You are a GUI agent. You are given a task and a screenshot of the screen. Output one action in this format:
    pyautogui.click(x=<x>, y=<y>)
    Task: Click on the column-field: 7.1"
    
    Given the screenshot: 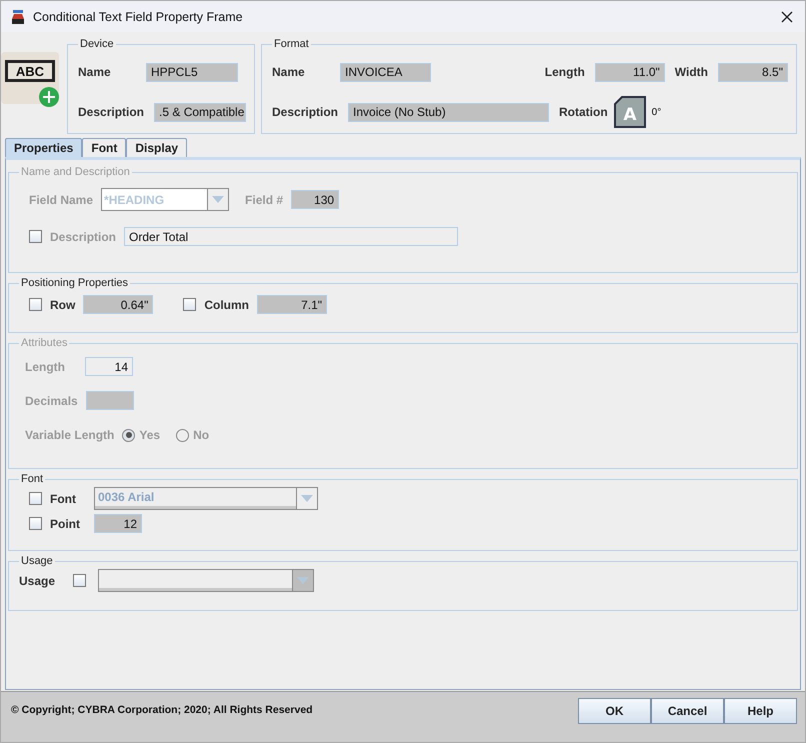 What is the action you would take?
    pyautogui.click(x=292, y=304)
    